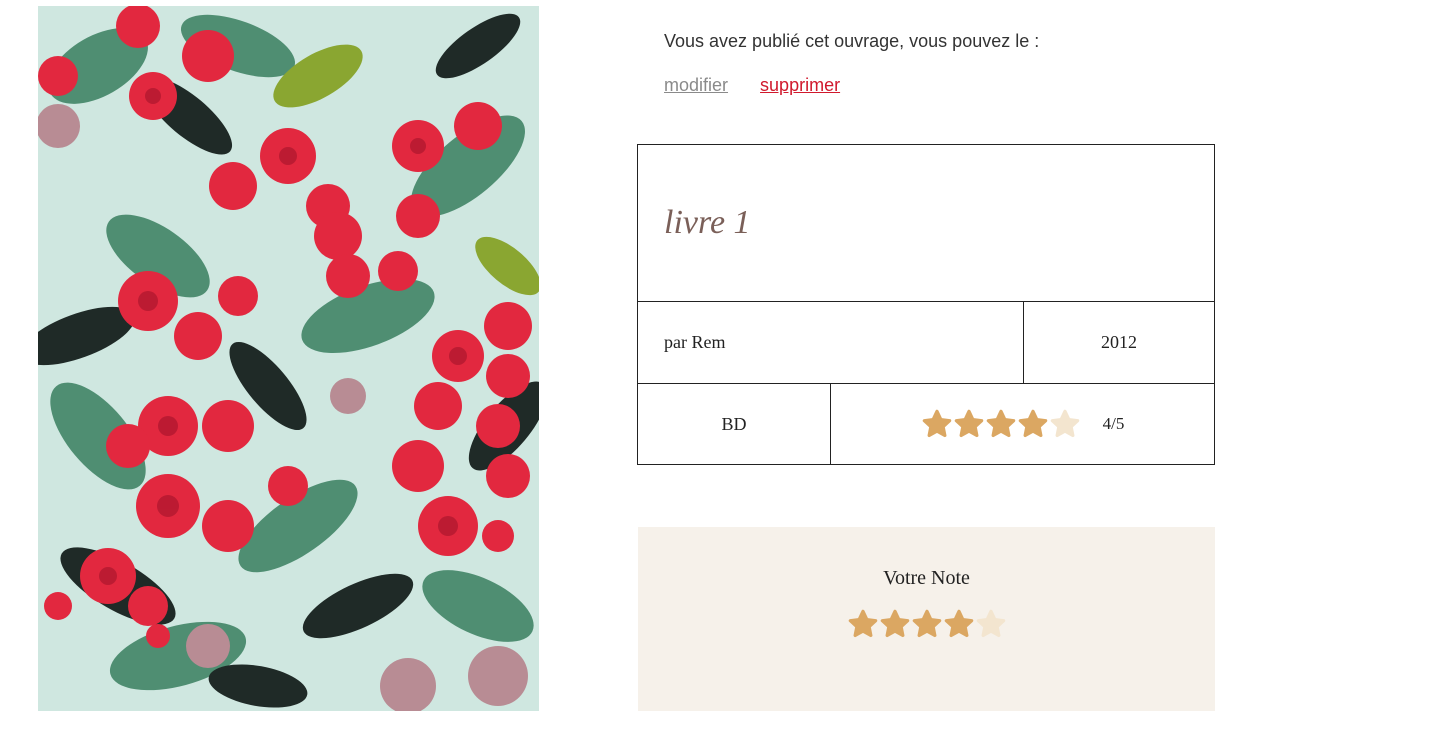 This screenshot has height=750, width=1440. What do you see at coordinates (1119, 342) in the screenshot?
I see `book-year: 2012` at bounding box center [1119, 342].